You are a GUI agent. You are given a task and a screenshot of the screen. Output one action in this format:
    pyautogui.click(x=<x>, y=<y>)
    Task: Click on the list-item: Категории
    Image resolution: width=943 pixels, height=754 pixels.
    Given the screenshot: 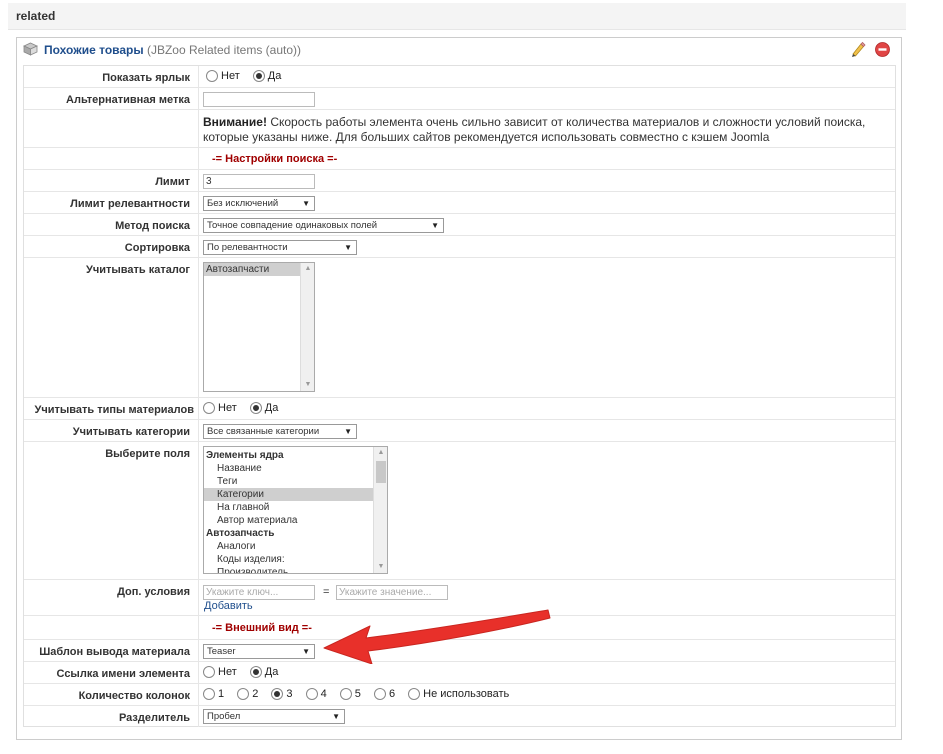 What is the action you would take?
    pyautogui.click(x=288, y=494)
    